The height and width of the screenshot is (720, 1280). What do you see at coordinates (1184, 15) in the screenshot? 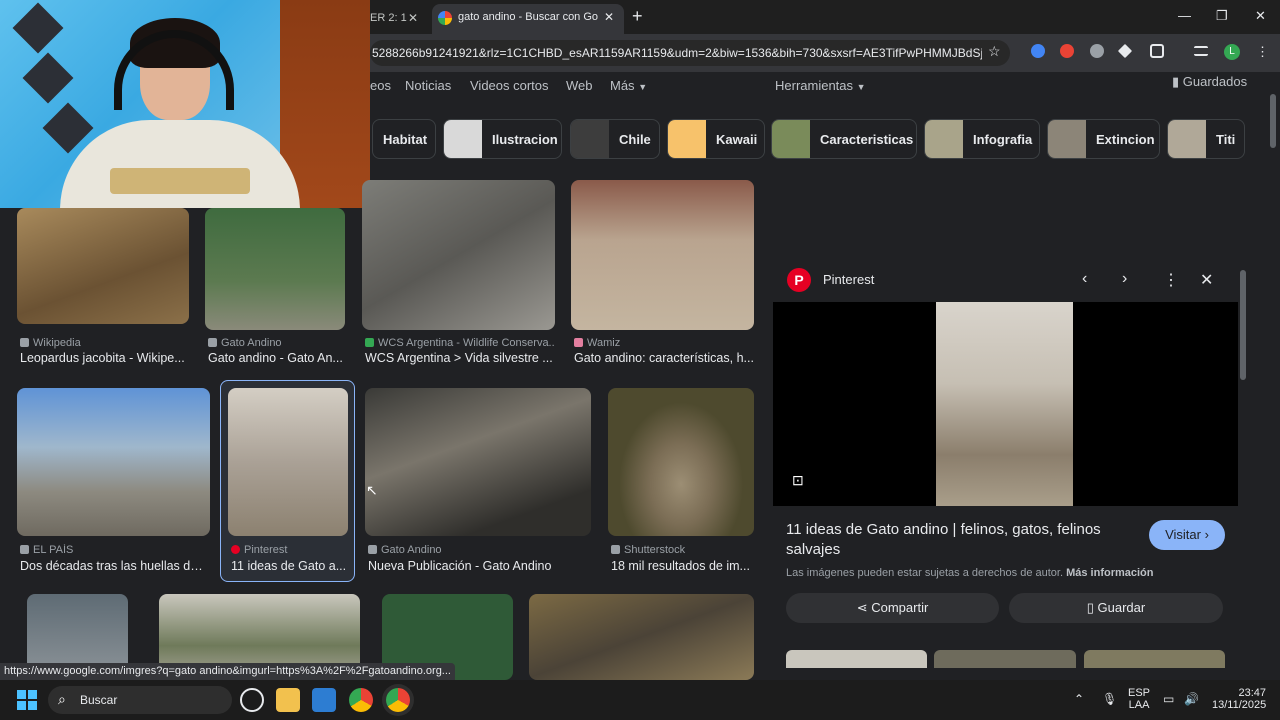
I see `minimize-icon: —` at bounding box center [1184, 15].